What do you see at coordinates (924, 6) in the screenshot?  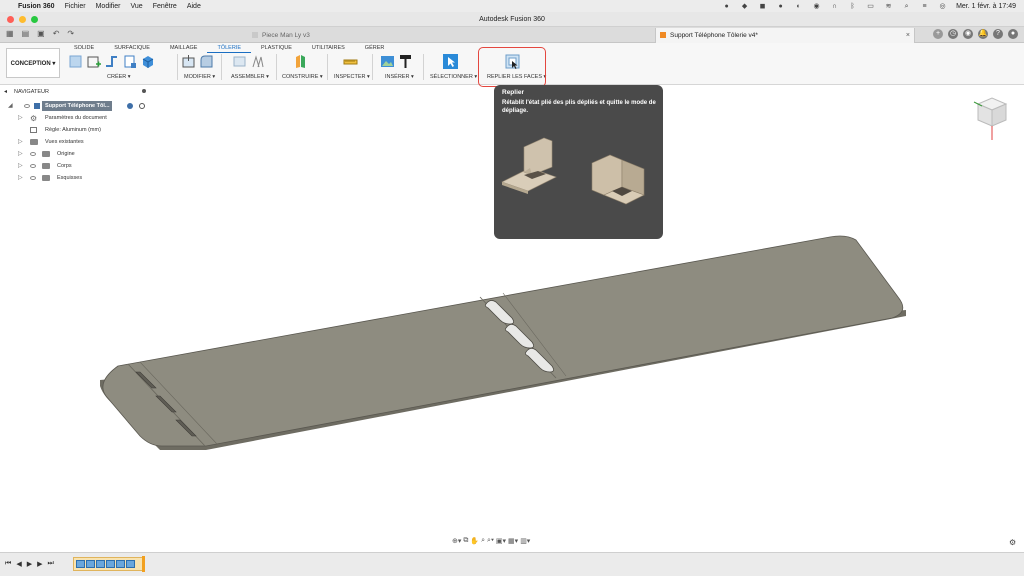 I see `control-center-icon: ≡` at bounding box center [924, 6].